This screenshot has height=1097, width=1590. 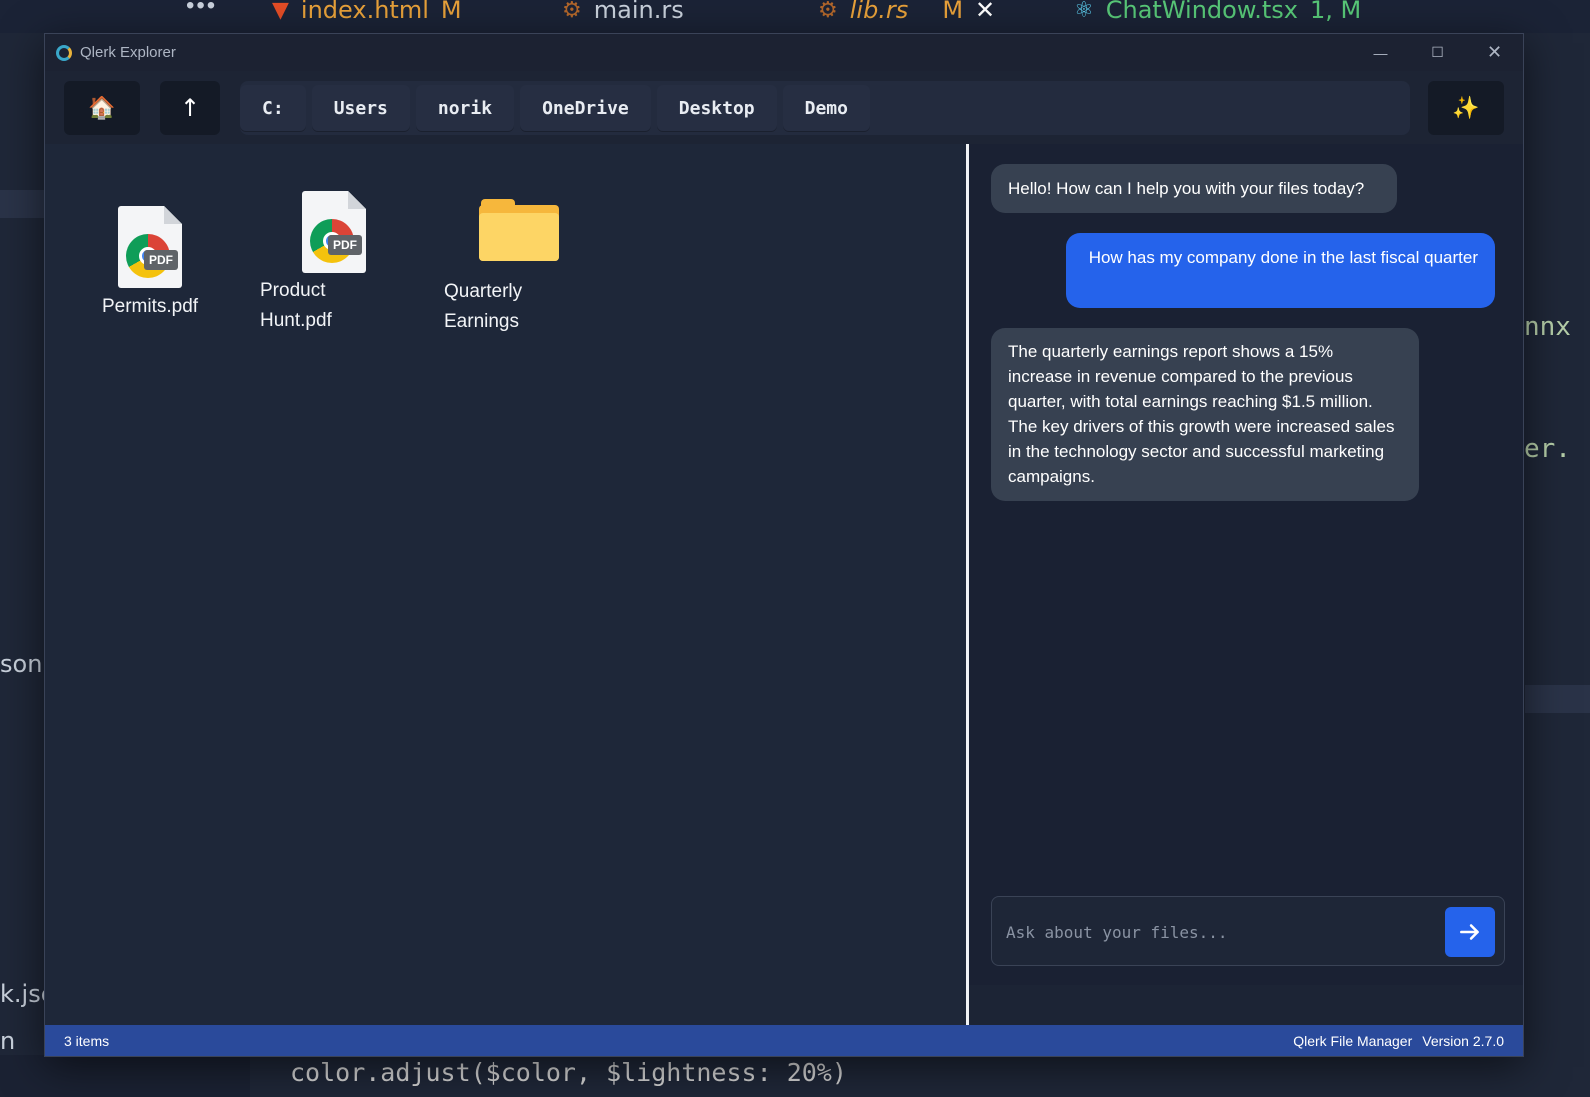 I want to click on chat-input-container, so click(x=1248, y=931).